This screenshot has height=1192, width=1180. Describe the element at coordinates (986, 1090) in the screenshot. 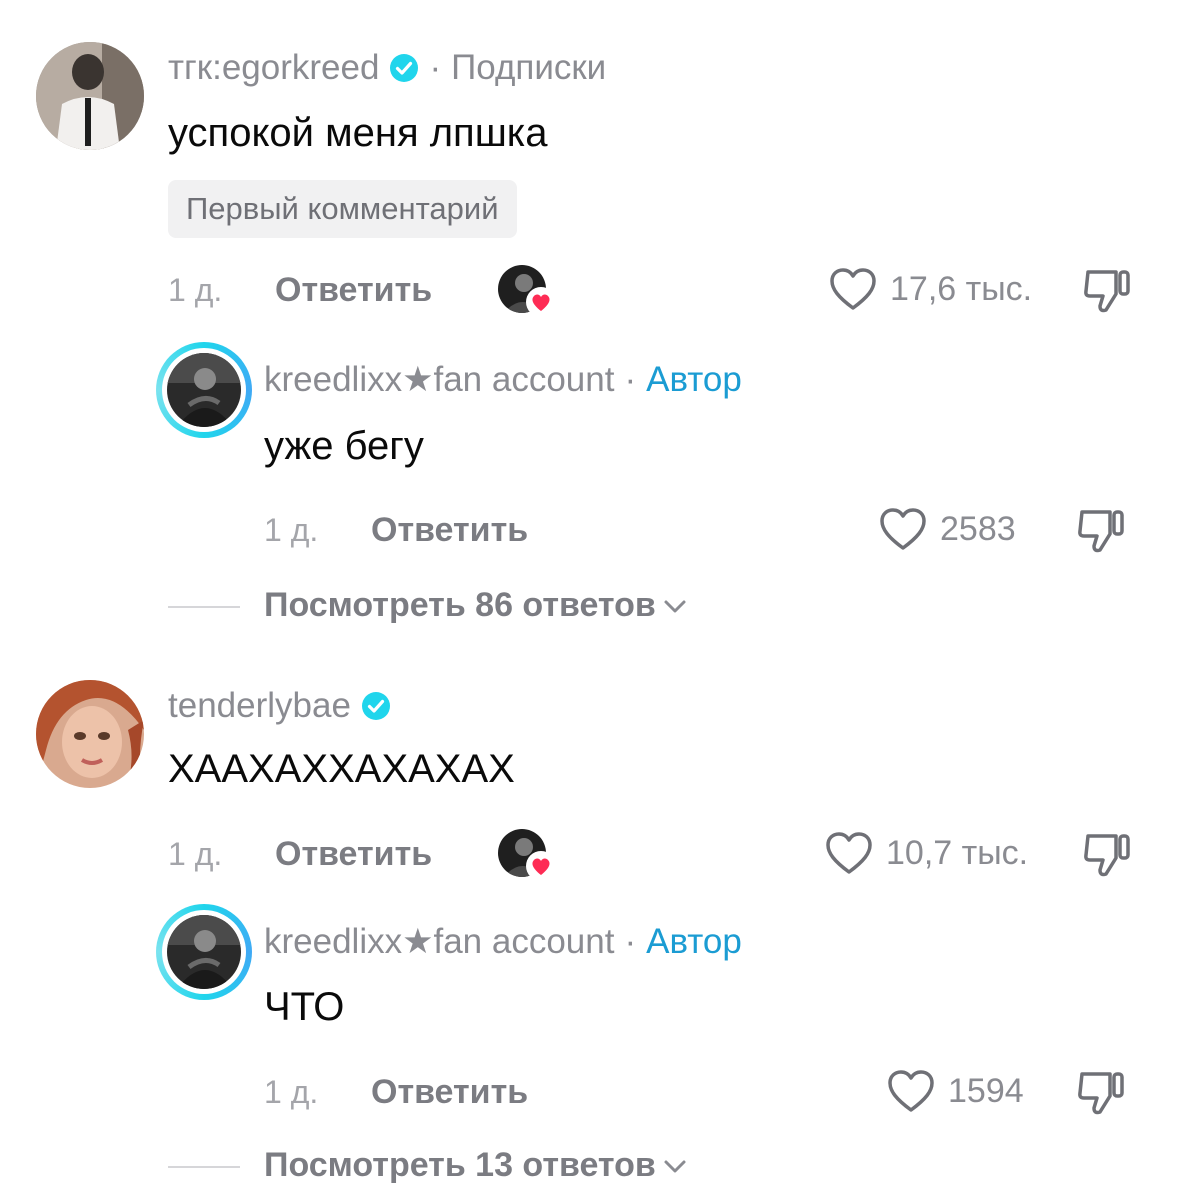

I see `like-count: 1594` at that location.